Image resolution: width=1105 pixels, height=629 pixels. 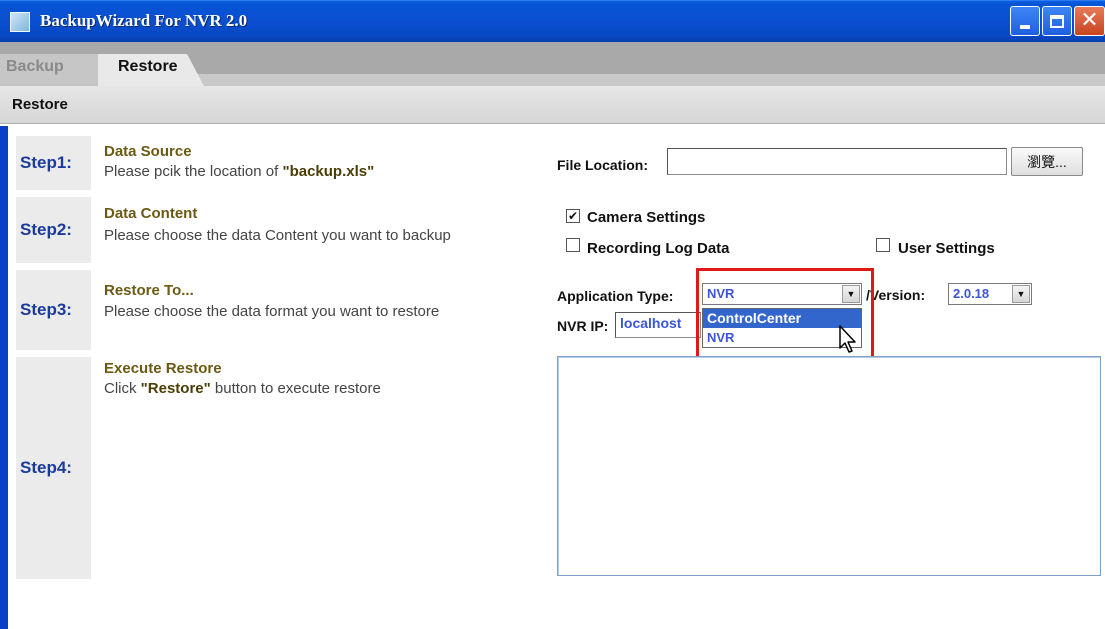 What do you see at coordinates (573, 216) in the screenshot?
I see `camera-settings-checkbox: ✔` at bounding box center [573, 216].